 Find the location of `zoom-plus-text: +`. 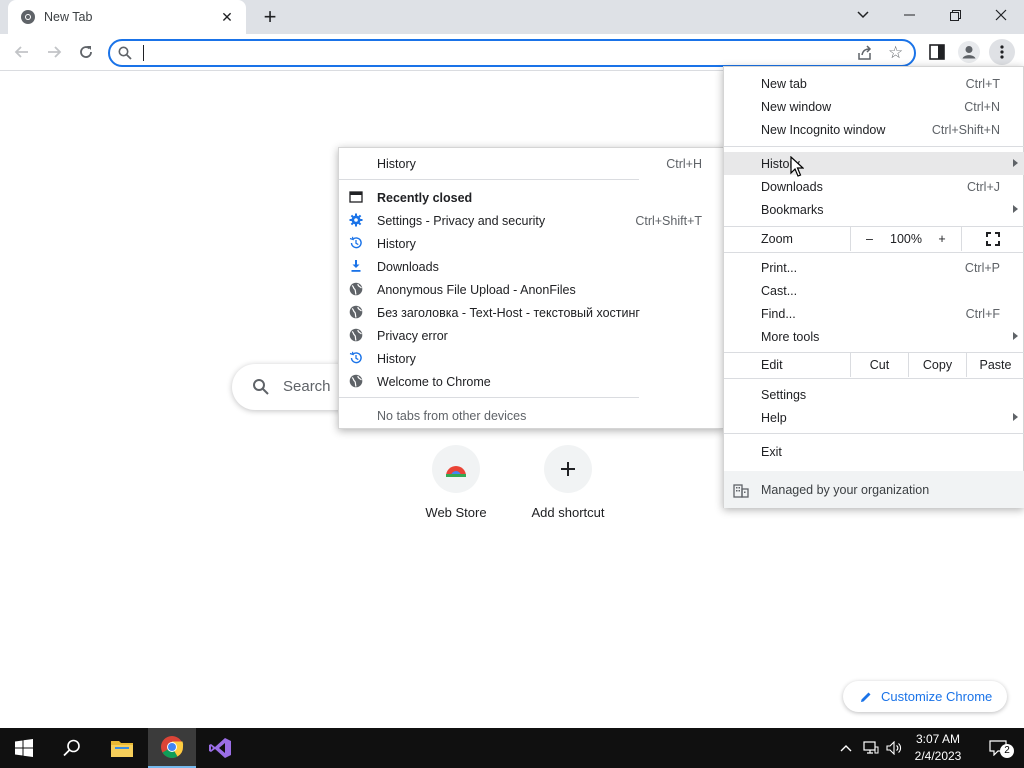

zoom-plus-text: + is located at coordinates (942, 239).